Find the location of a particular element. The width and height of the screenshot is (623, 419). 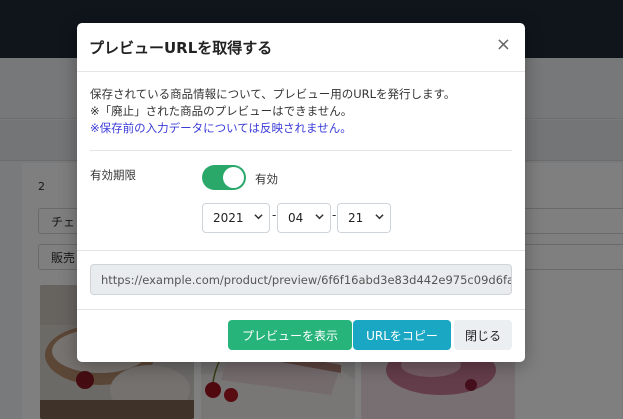

modal-header: プレビューURLを取得する × is located at coordinates (301, 47).